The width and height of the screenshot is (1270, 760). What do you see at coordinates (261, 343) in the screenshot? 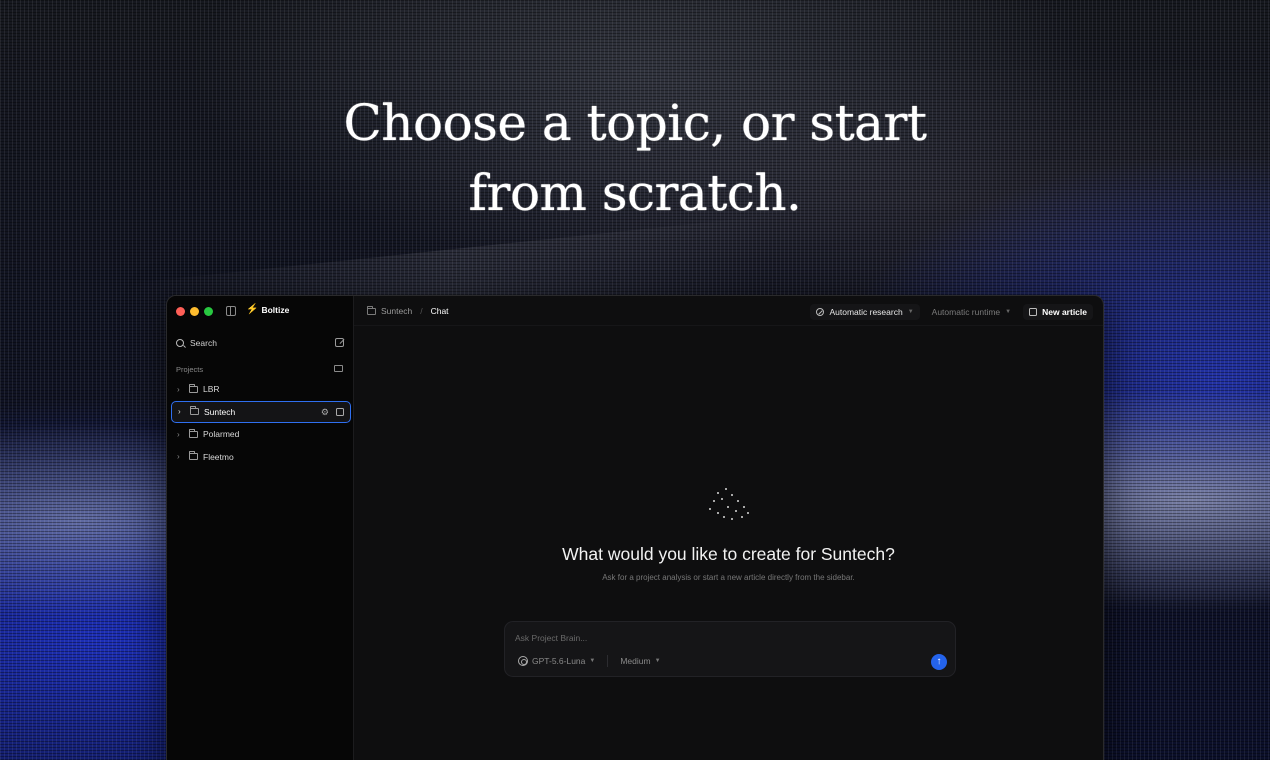
I see `sidebar-search: Search` at bounding box center [261, 343].